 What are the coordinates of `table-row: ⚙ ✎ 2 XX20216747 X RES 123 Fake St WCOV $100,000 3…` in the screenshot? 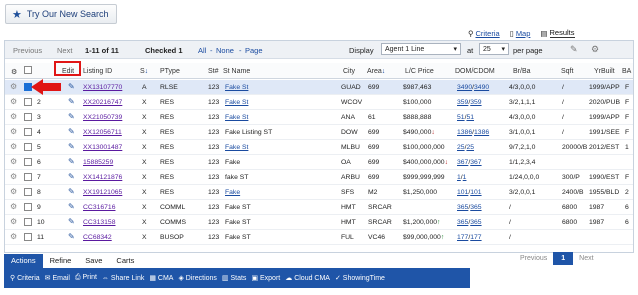 It's located at (319, 102).